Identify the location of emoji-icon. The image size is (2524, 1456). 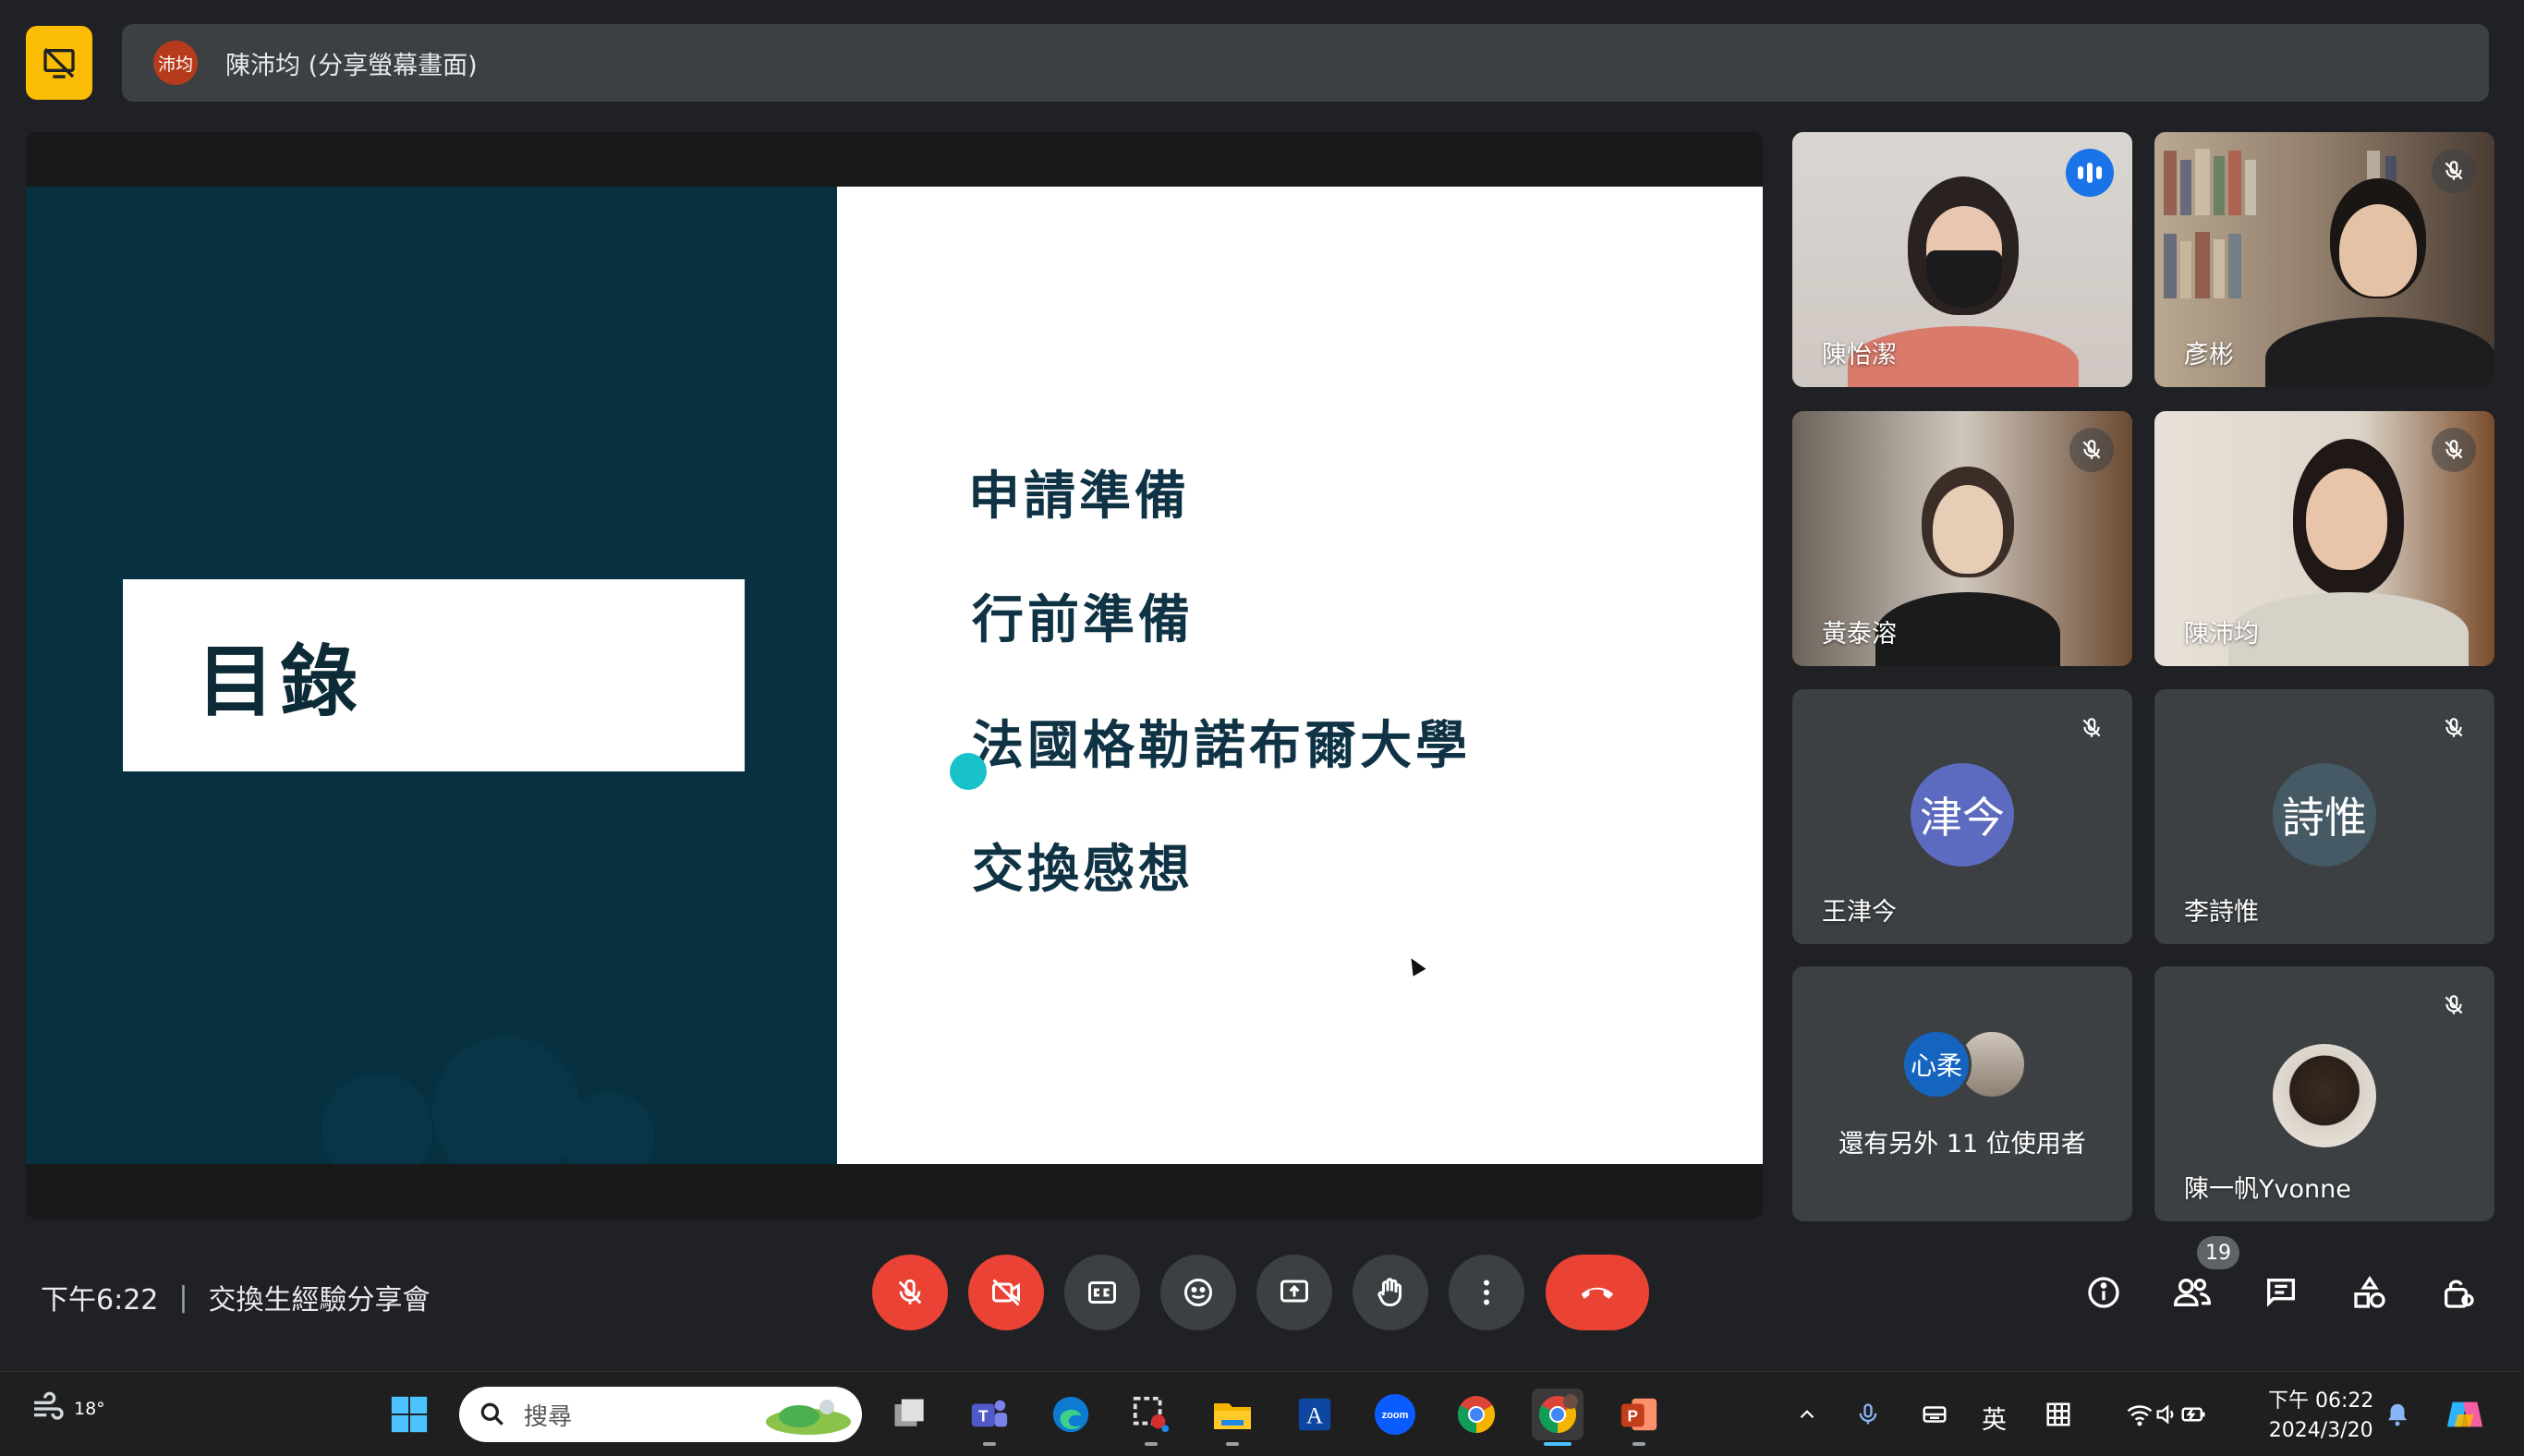
(1198, 1292).